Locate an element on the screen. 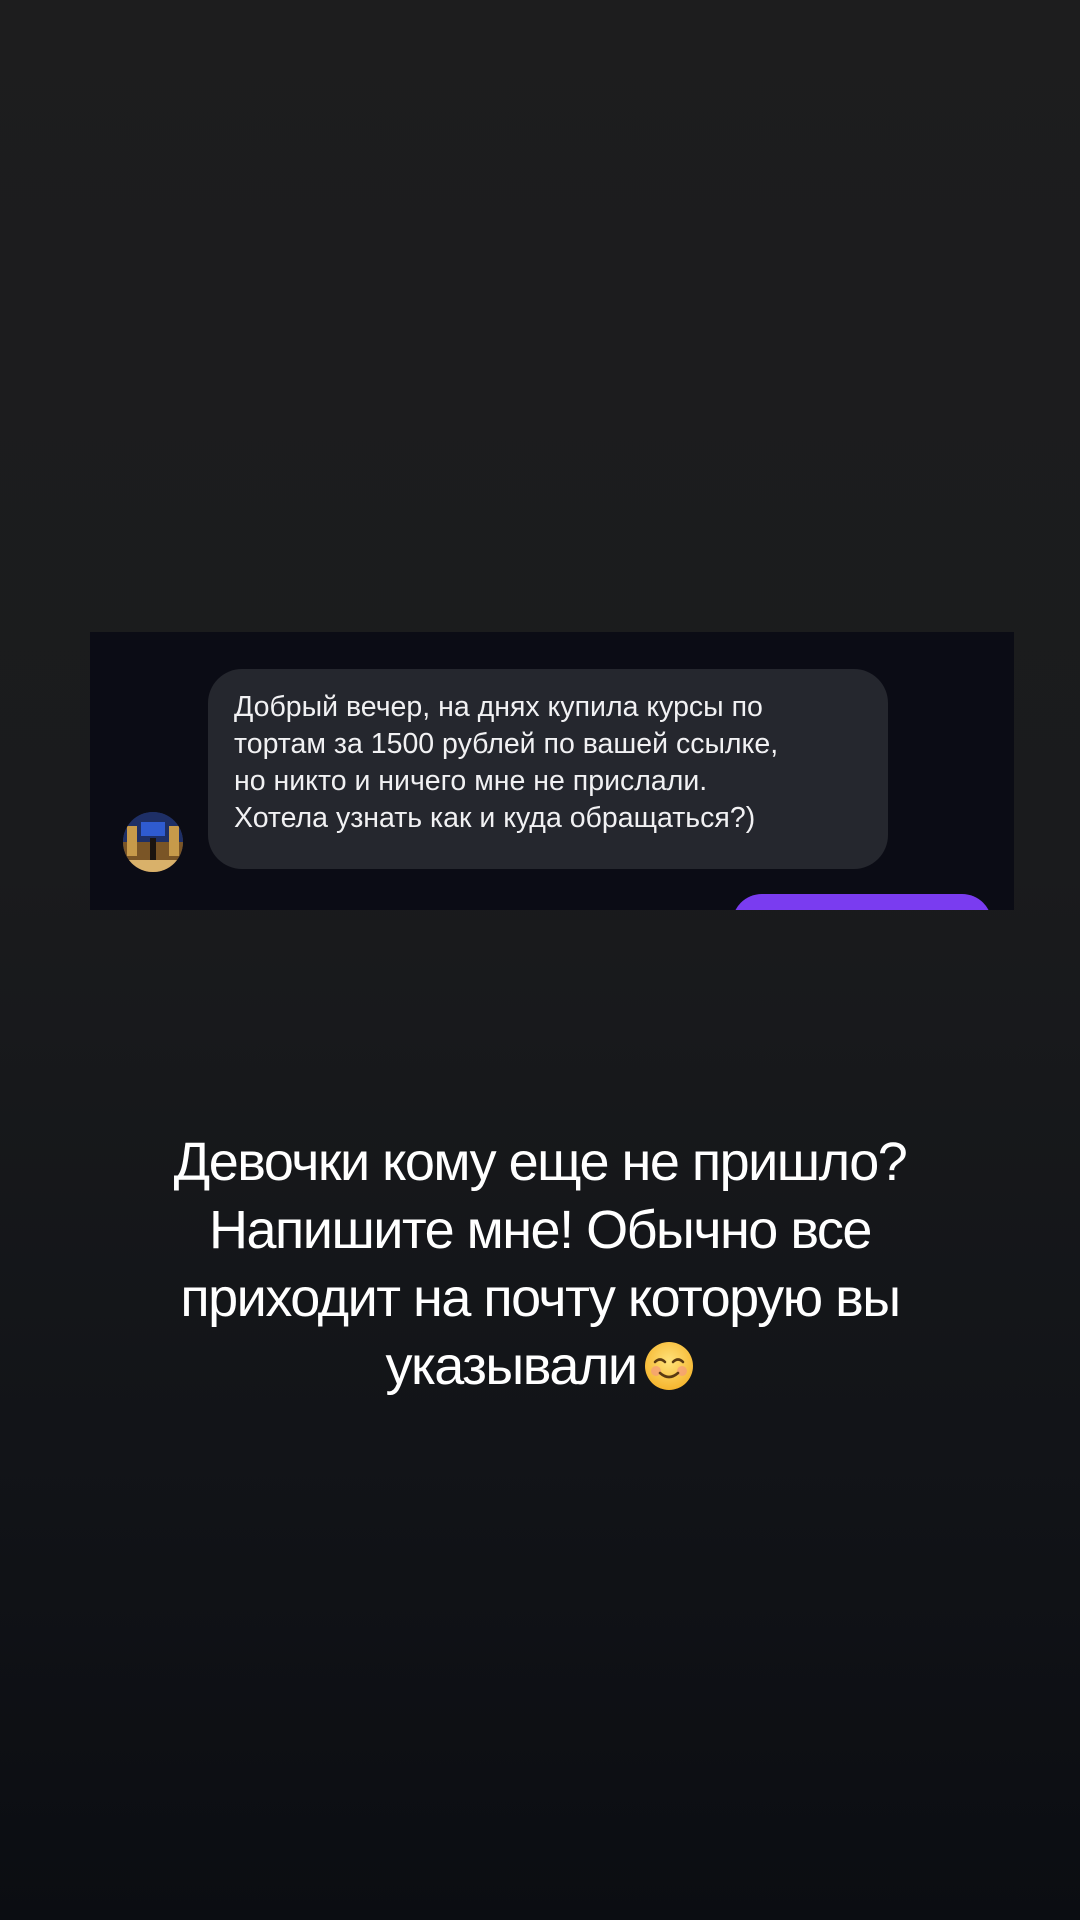  message-line: Хотела узнать как и куда обращаться?) is located at coordinates (495, 818).